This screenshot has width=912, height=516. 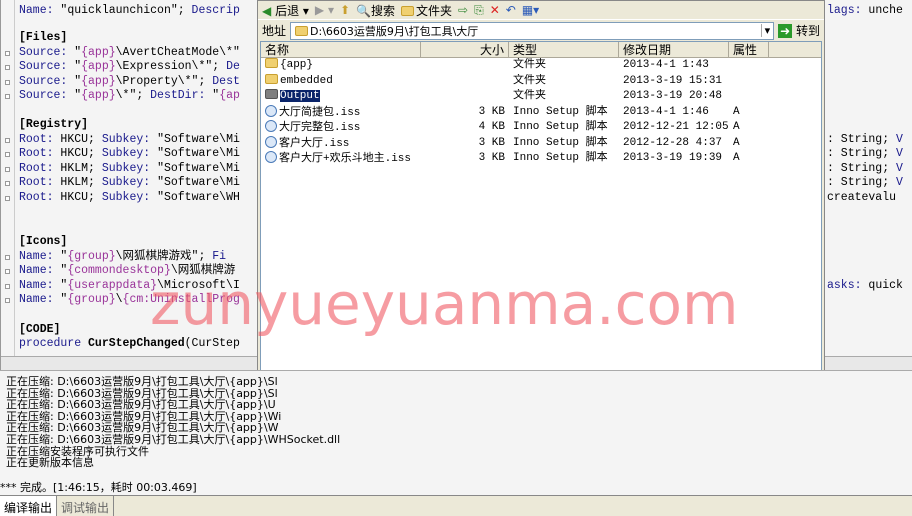 I want to click on code-token: unche, so click(x=885, y=10).